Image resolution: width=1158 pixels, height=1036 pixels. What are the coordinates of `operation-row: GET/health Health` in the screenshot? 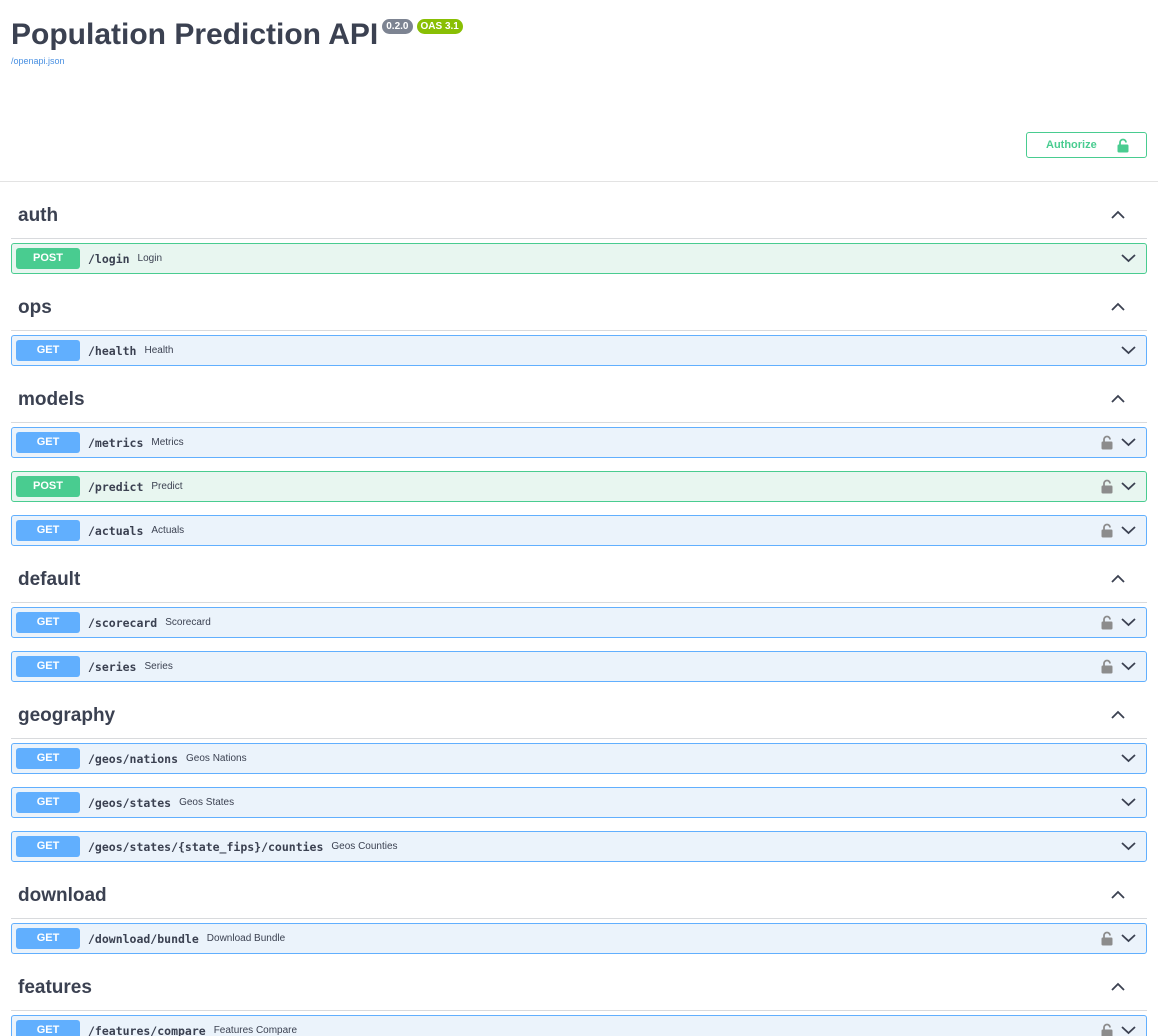 It's located at (579, 350).